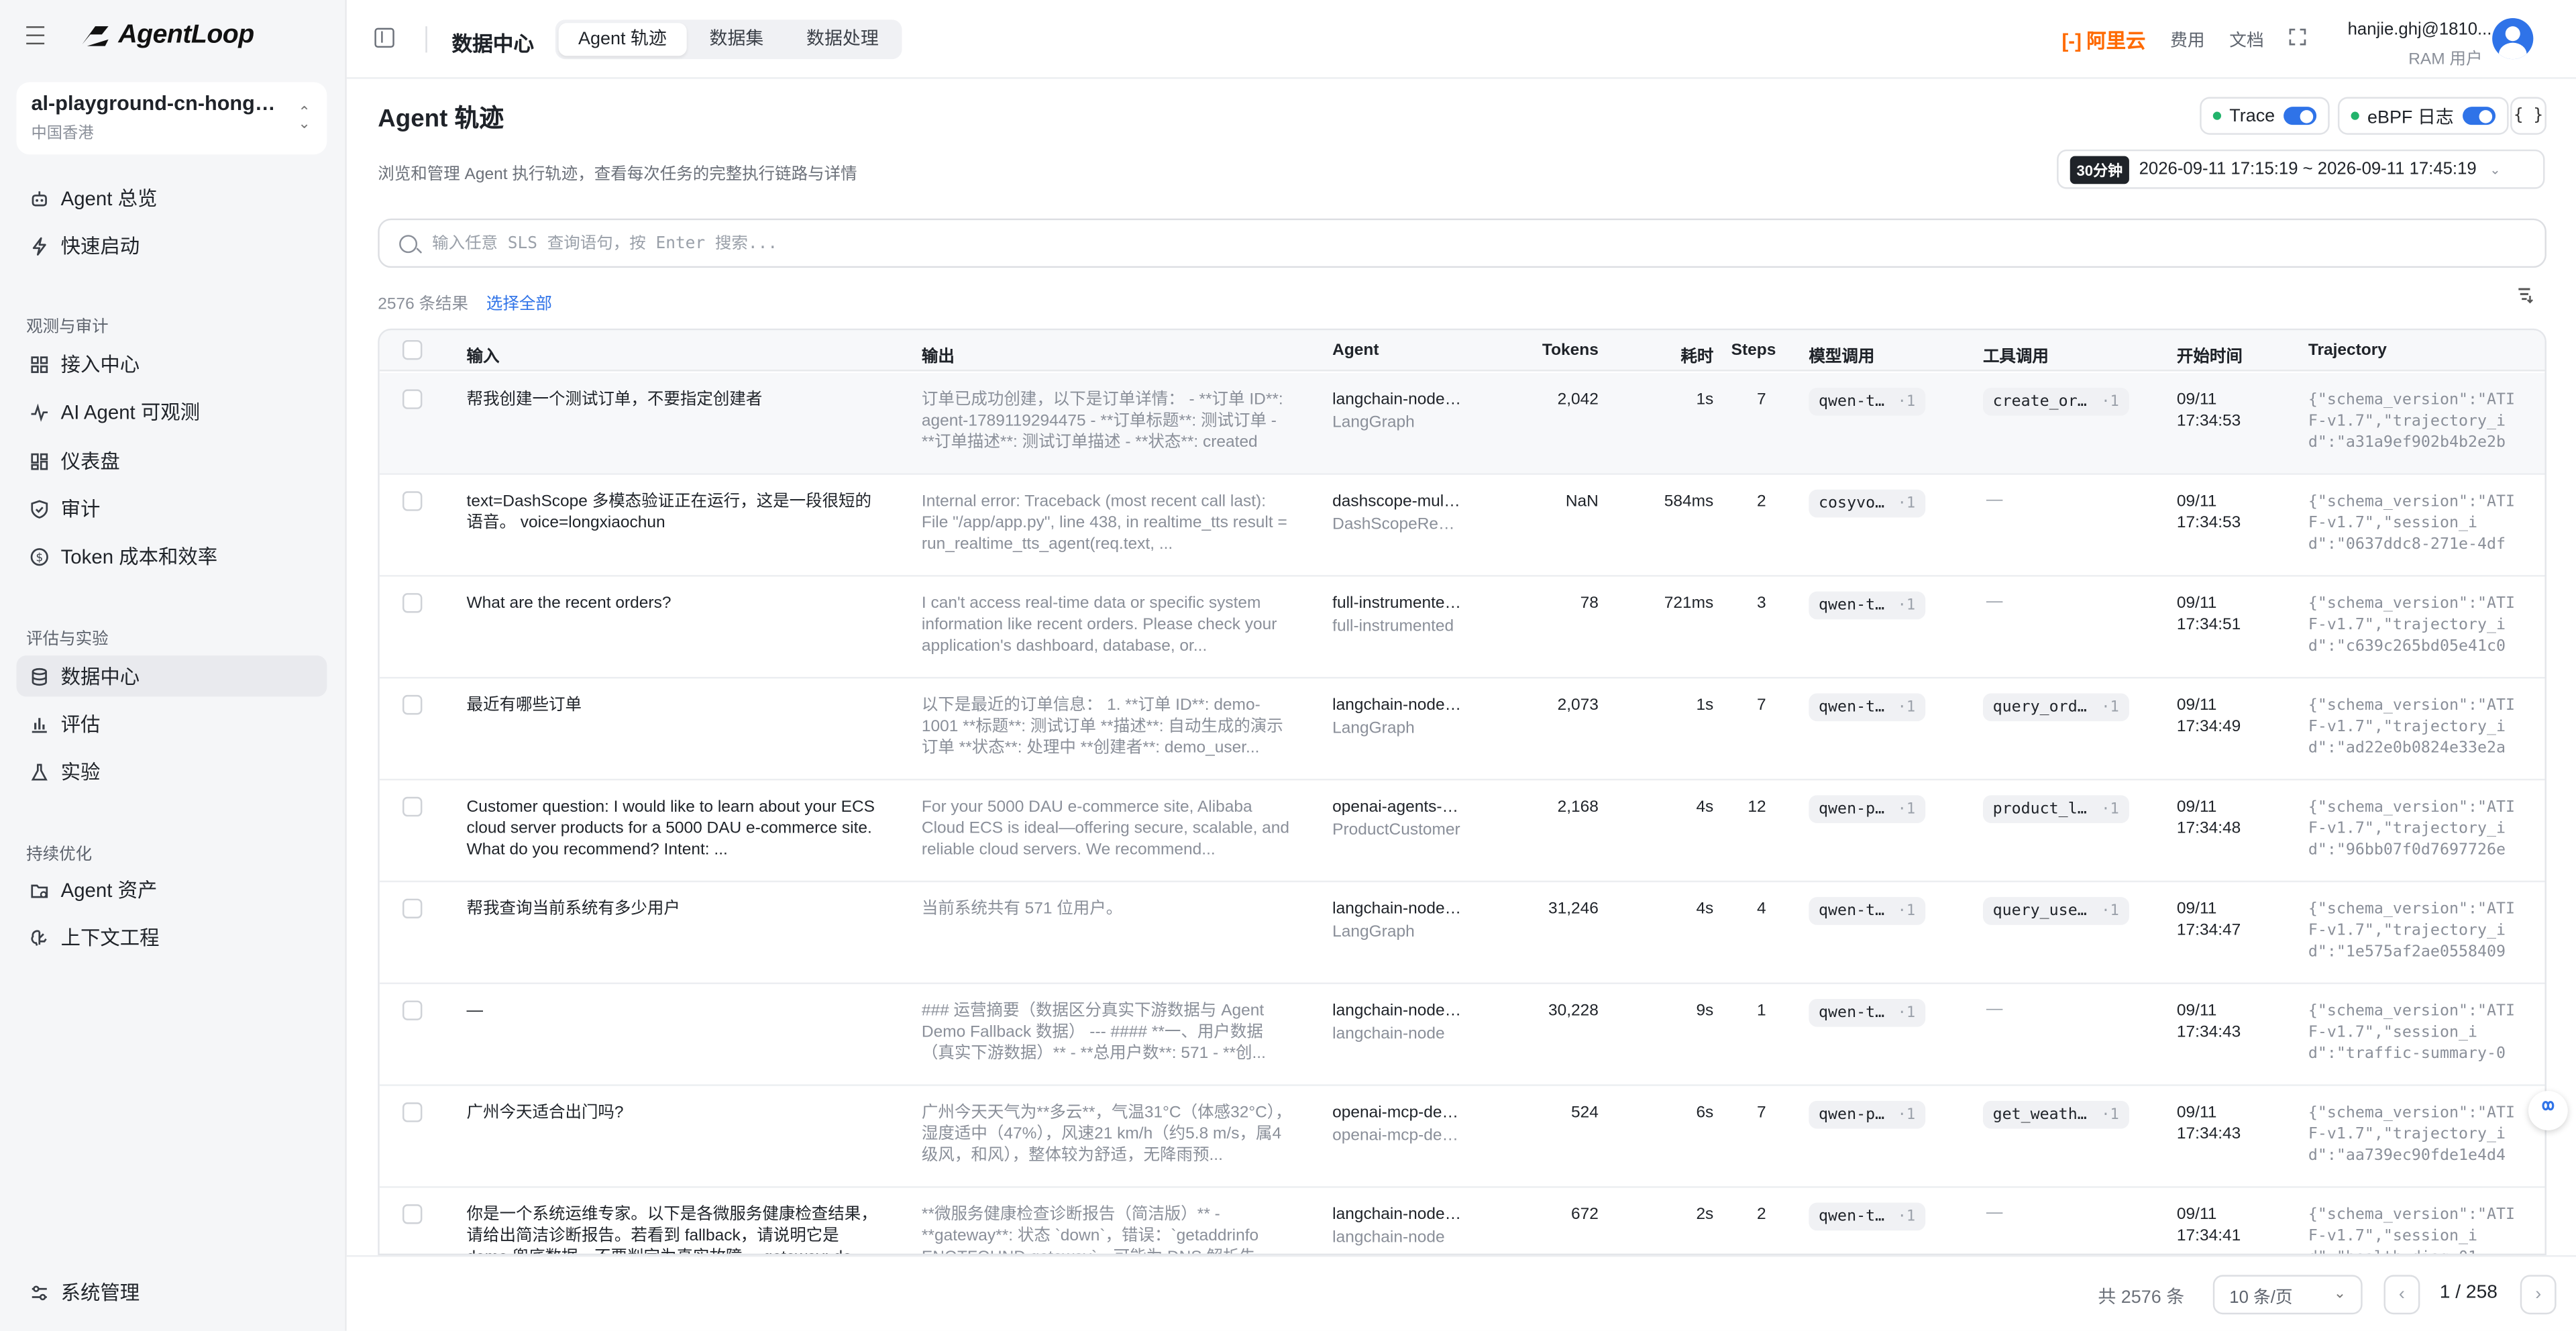 This screenshot has width=2576, height=1331. What do you see at coordinates (1867, 503) in the screenshot?
I see `model-call-tag: cosyvoice-v2 ·1` at bounding box center [1867, 503].